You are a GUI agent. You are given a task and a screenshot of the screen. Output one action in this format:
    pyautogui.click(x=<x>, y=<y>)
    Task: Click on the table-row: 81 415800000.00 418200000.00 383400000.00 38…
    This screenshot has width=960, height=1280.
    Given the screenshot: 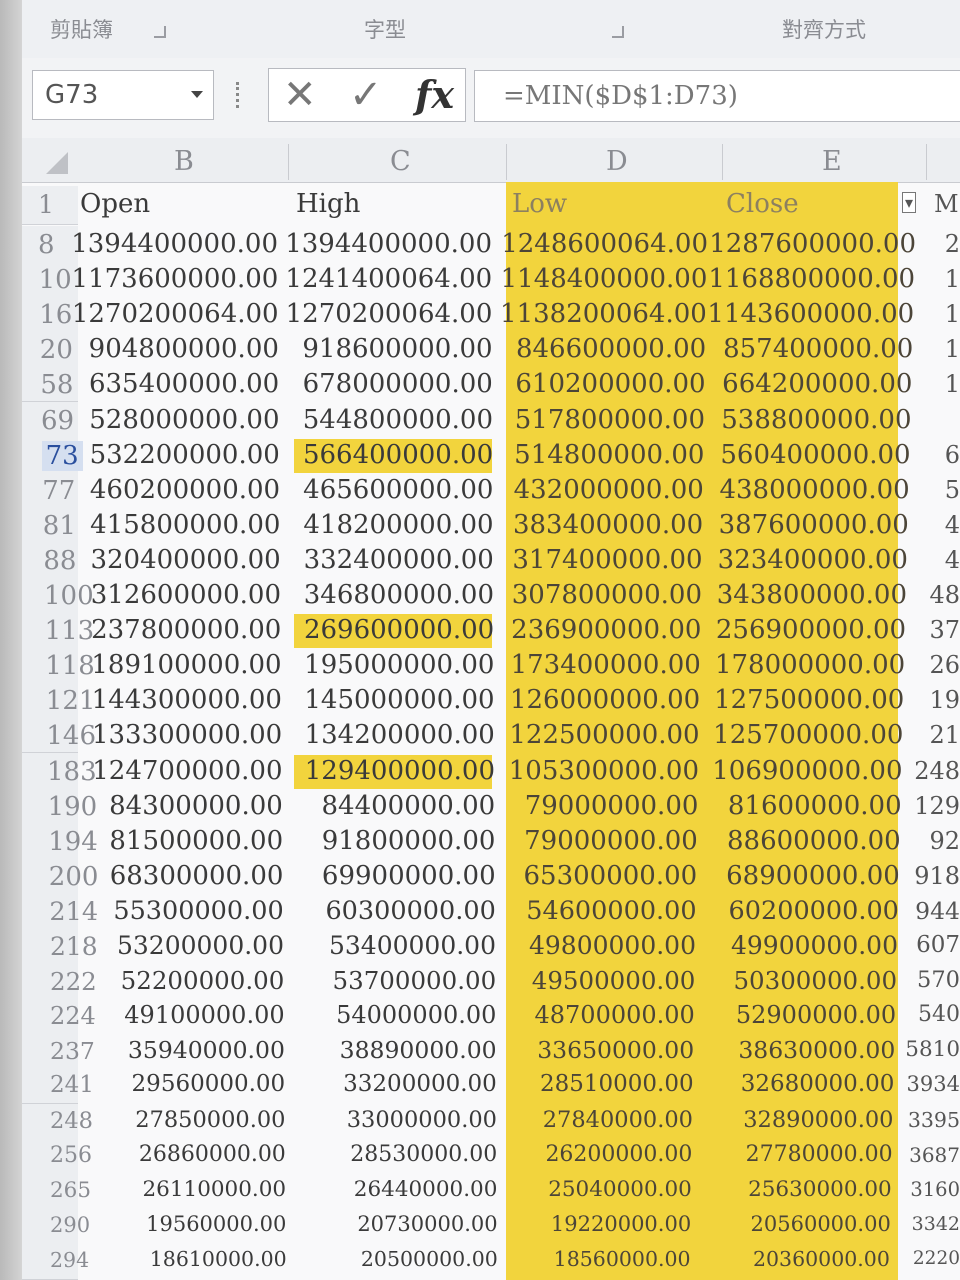 What is the action you would take?
    pyautogui.click(x=491, y=524)
    